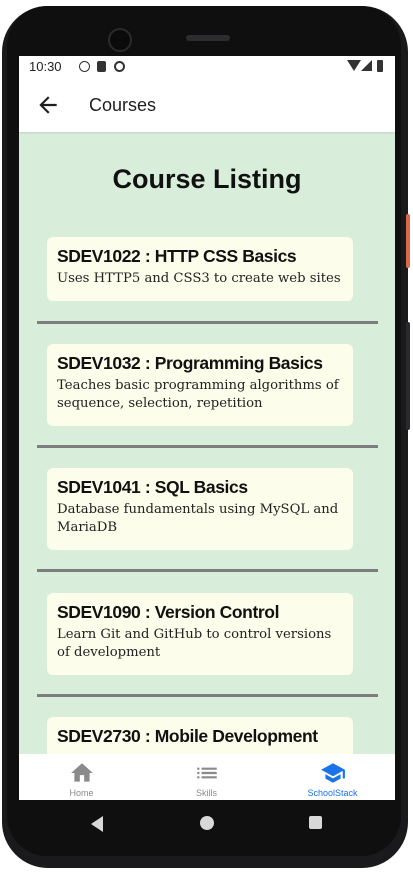 The width and height of the screenshot is (413, 874). I want to click on sync-icon, so click(119, 66).